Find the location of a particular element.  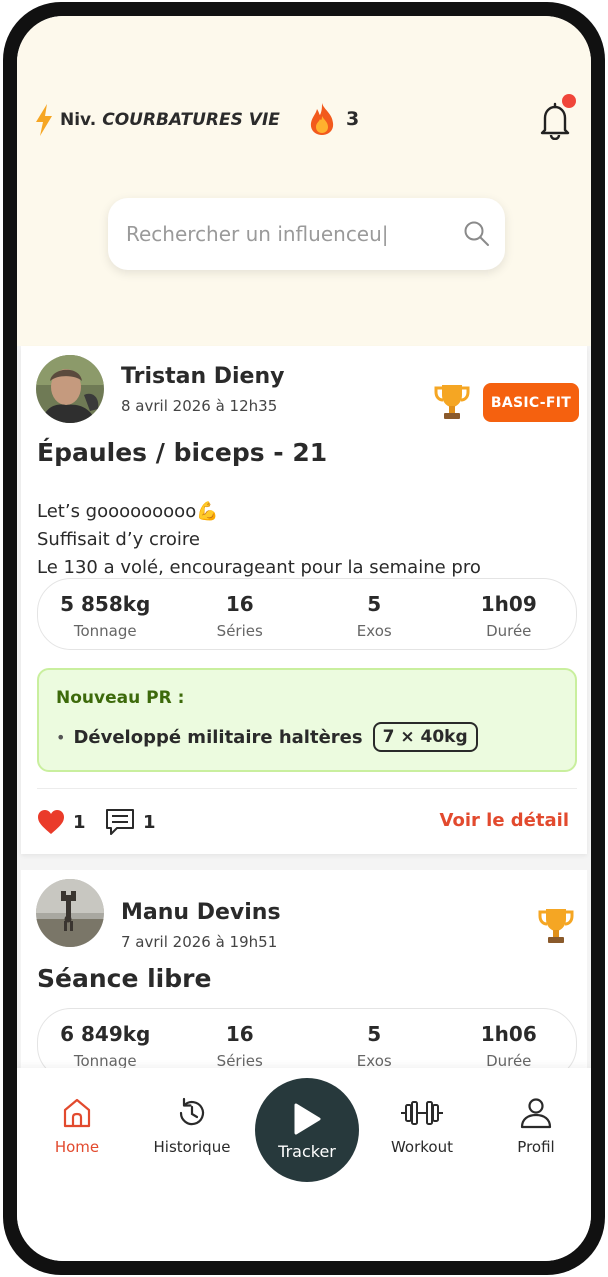

nav-home: Home is located at coordinates (77, 1126).